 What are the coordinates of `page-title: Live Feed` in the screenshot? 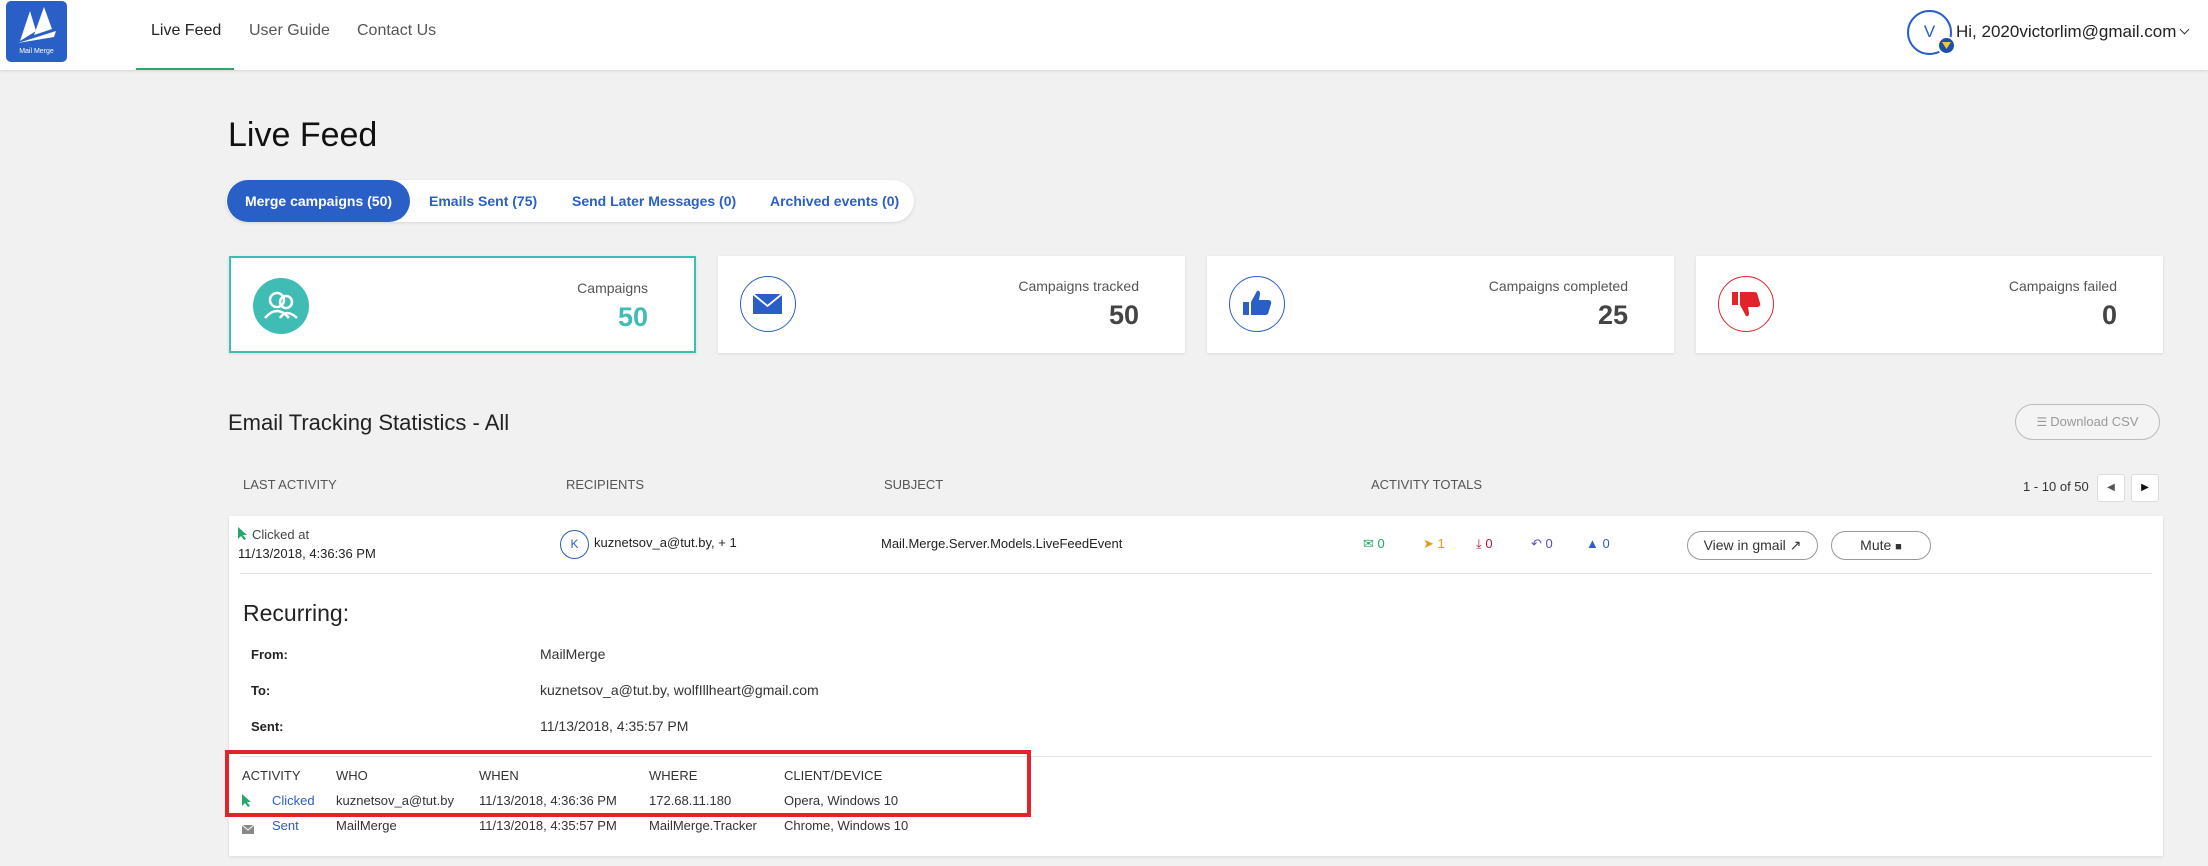 It's located at (303, 135).